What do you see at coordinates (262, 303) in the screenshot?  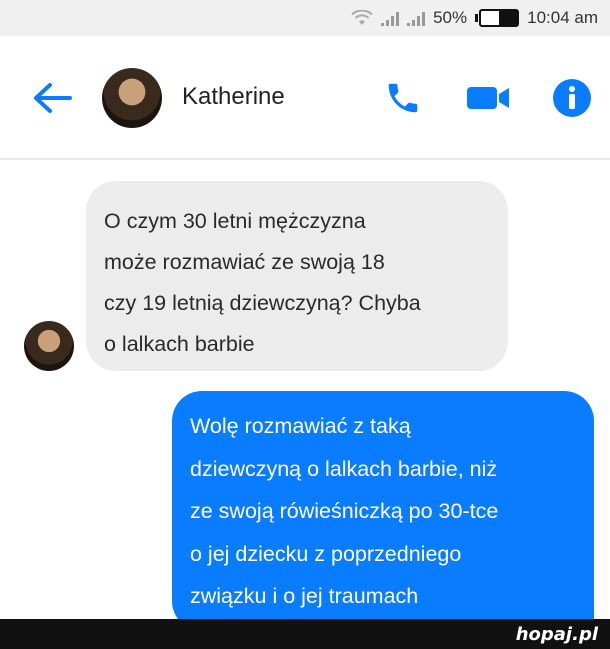 I see `message-line: czy 19 letnią dziewczyną? Chyba` at bounding box center [262, 303].